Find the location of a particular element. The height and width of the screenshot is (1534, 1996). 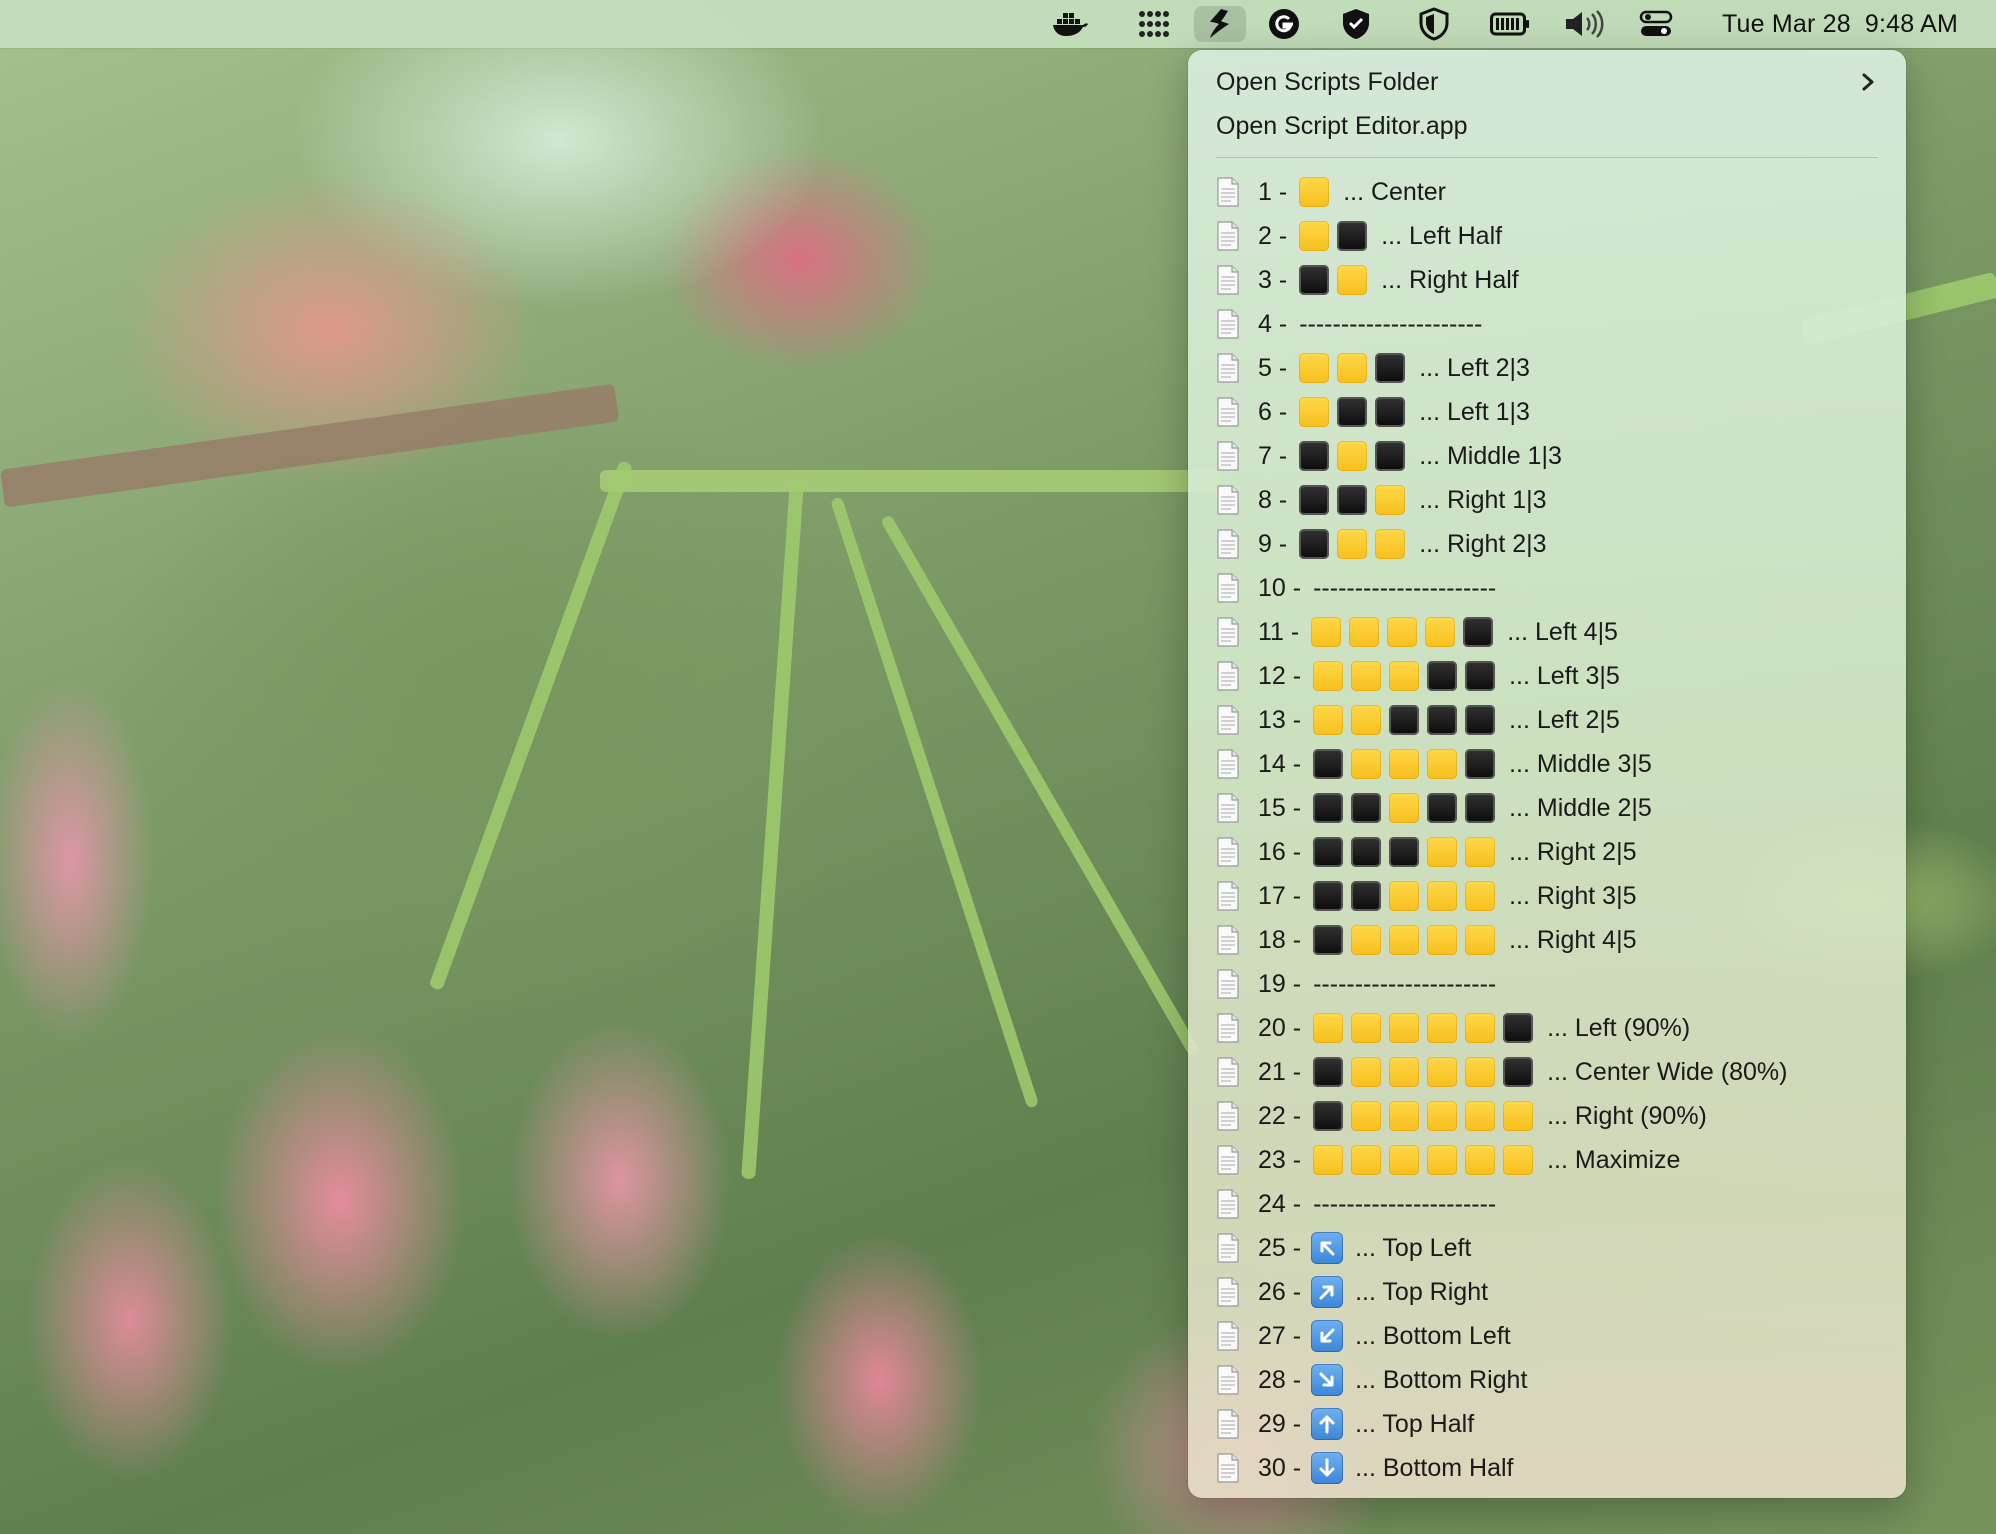

script-item: 2 - ... Left Half is located at coordinates (1551, 236).